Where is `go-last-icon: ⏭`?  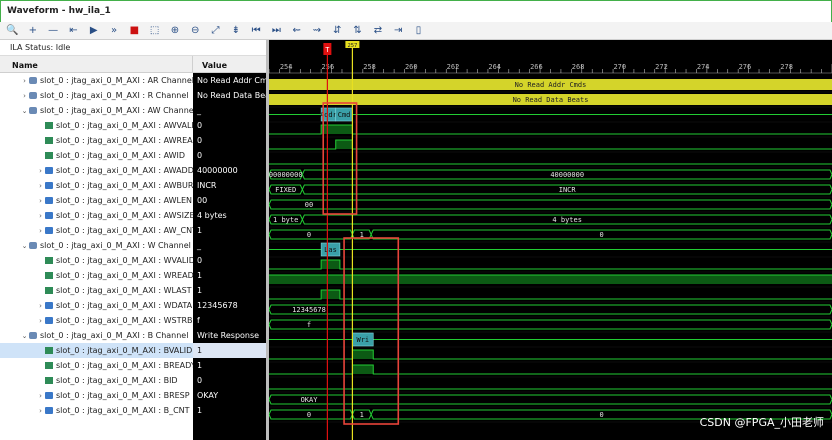 go-last-icon: ⏭ is located at coordinates (276, 30).